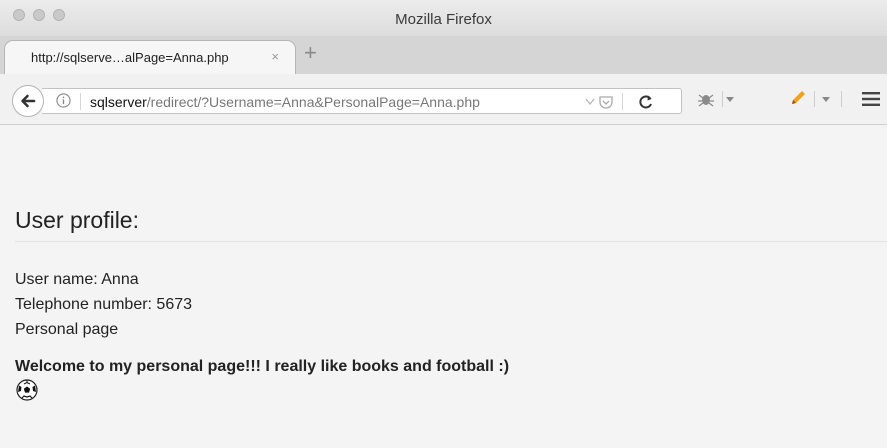 The height and width of the screenshot is (448, 887). I want to click on info-icon, so click(63, 100).